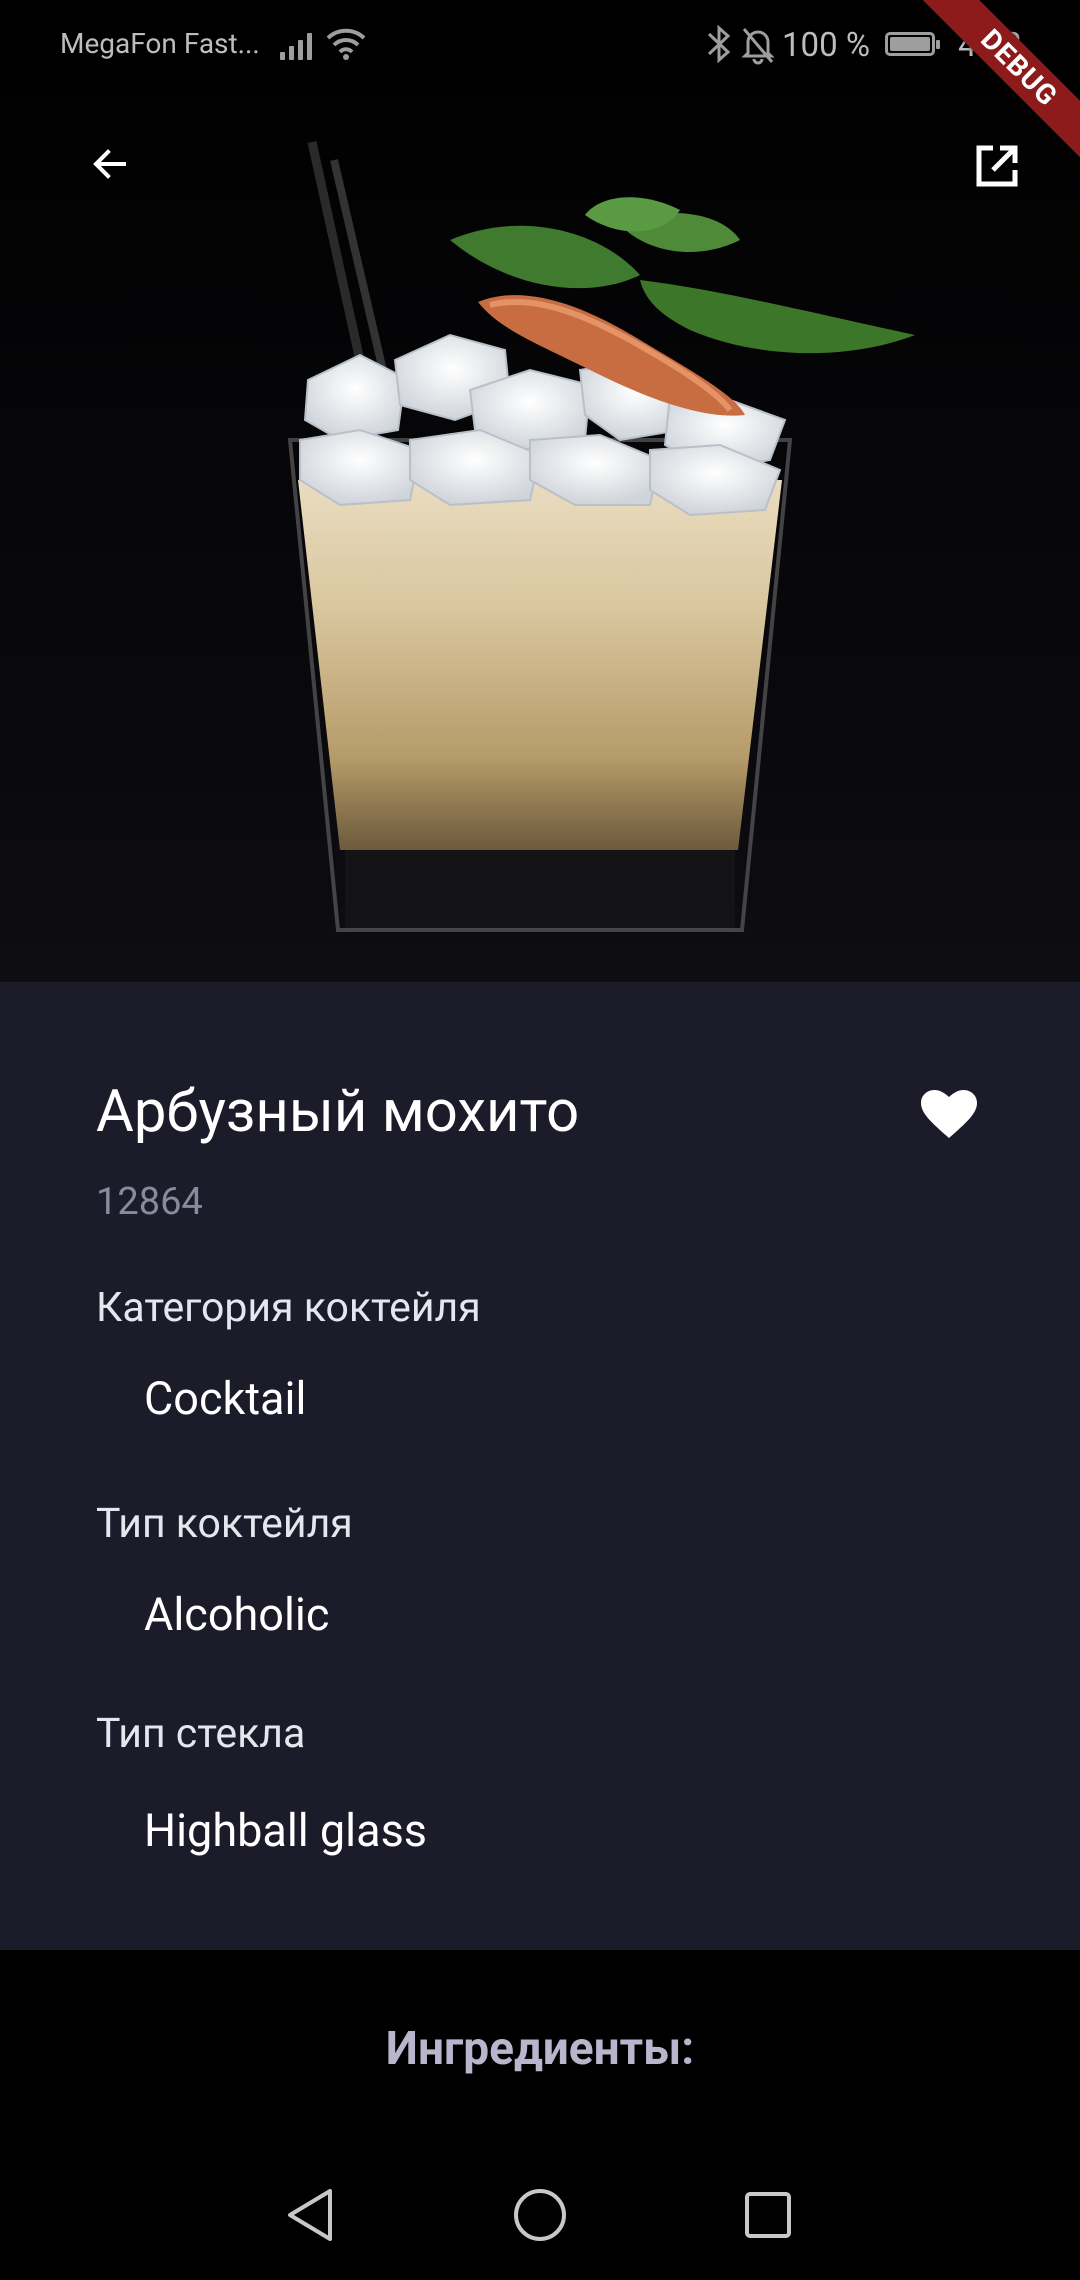  I want to click on square-recents-icon, so click(768, 2215).